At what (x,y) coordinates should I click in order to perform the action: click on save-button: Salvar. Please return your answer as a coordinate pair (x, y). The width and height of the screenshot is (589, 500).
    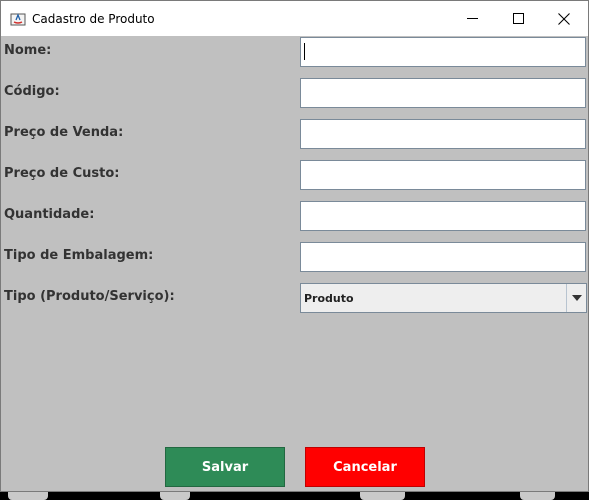
    Looking at the image, I should click on (225, 467).